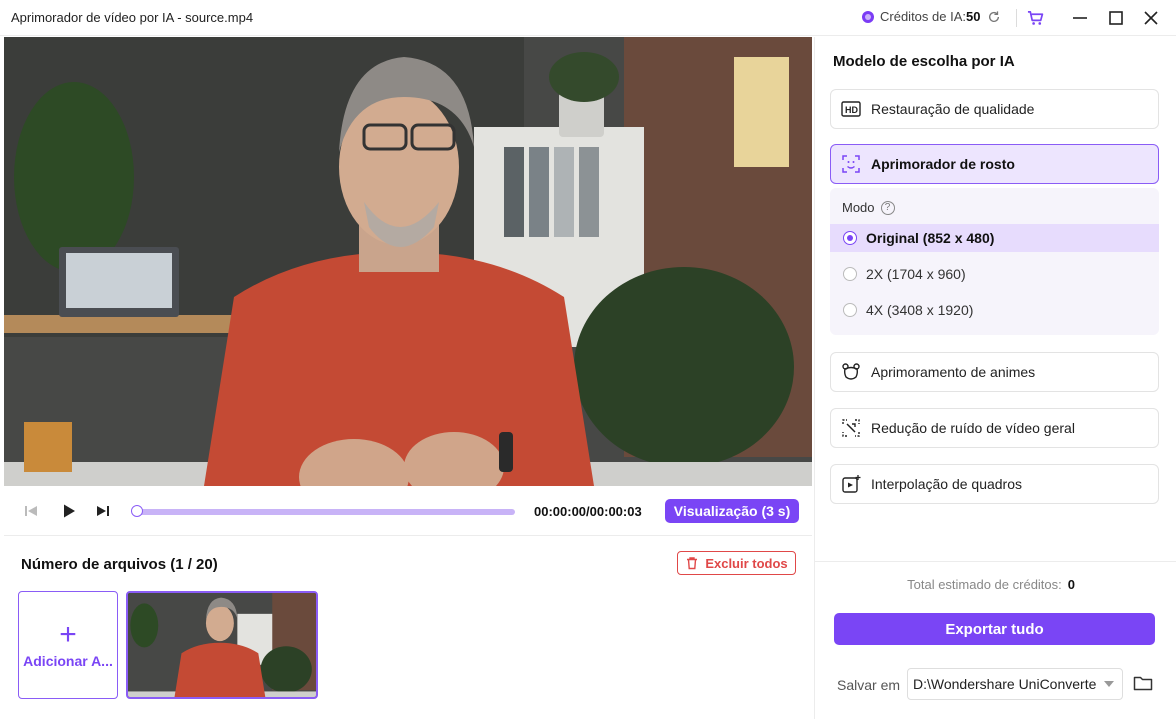 Image resolution: width=1176 pixels, height=719 pixels. I want to click on titlebar-separator, so click(1016, 18).